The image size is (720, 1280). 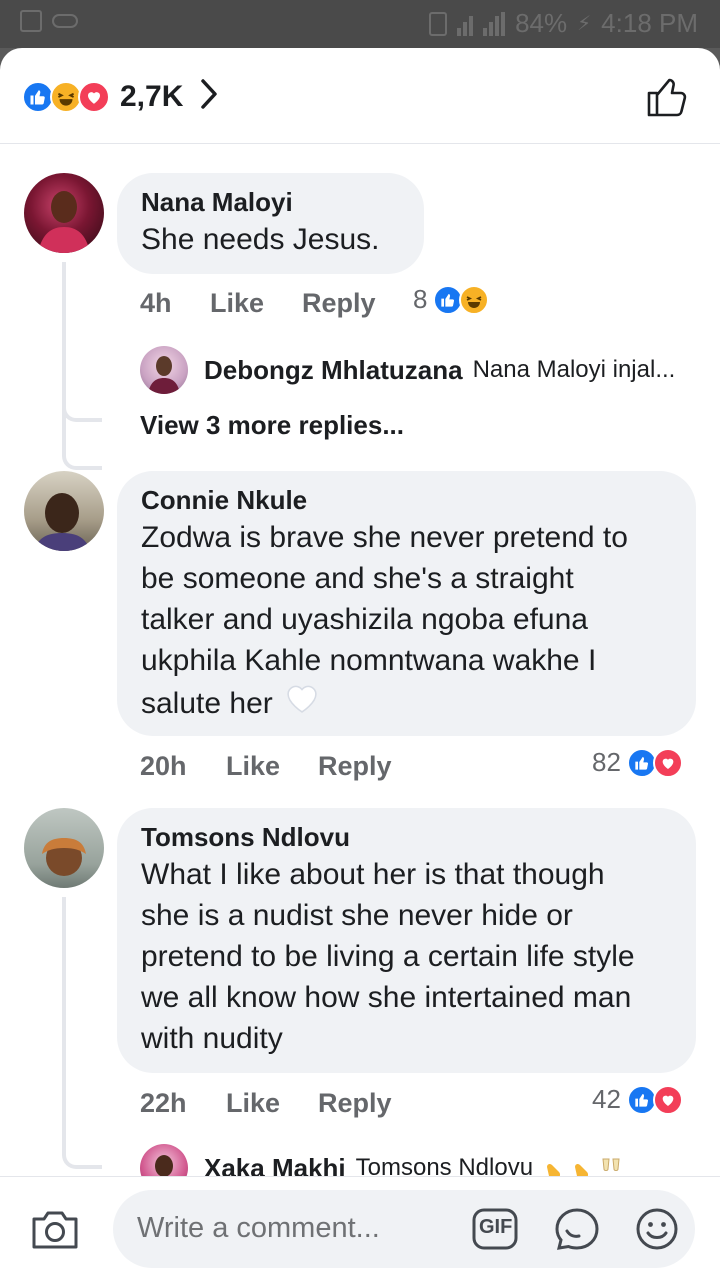 I want to click on comment-text-line: talker and uyashizila ngoba efuna, so click(x=364, y=619).